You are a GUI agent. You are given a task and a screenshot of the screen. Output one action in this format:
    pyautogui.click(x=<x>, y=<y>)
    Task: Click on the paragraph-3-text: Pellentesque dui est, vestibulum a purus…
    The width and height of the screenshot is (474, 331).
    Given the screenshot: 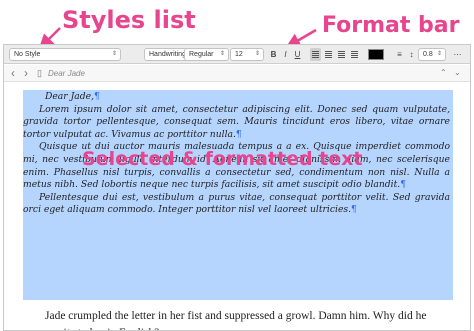 What is the action you would take?
    pyautogui.click(x=236, y=203)
    